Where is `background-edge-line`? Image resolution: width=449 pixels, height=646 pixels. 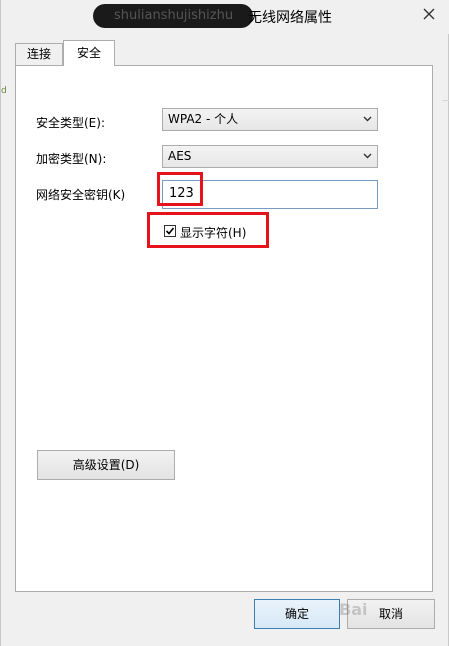 background-edge-line is located at coordinates (445, 110).